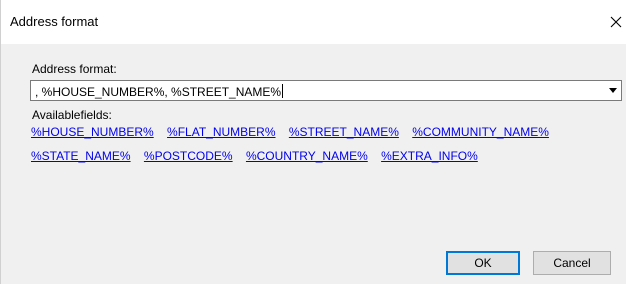 This screenshot has height=284, width=626. I want to click on field-link-flat-number: %FLAT_NUMBER%, so click(221, 132).